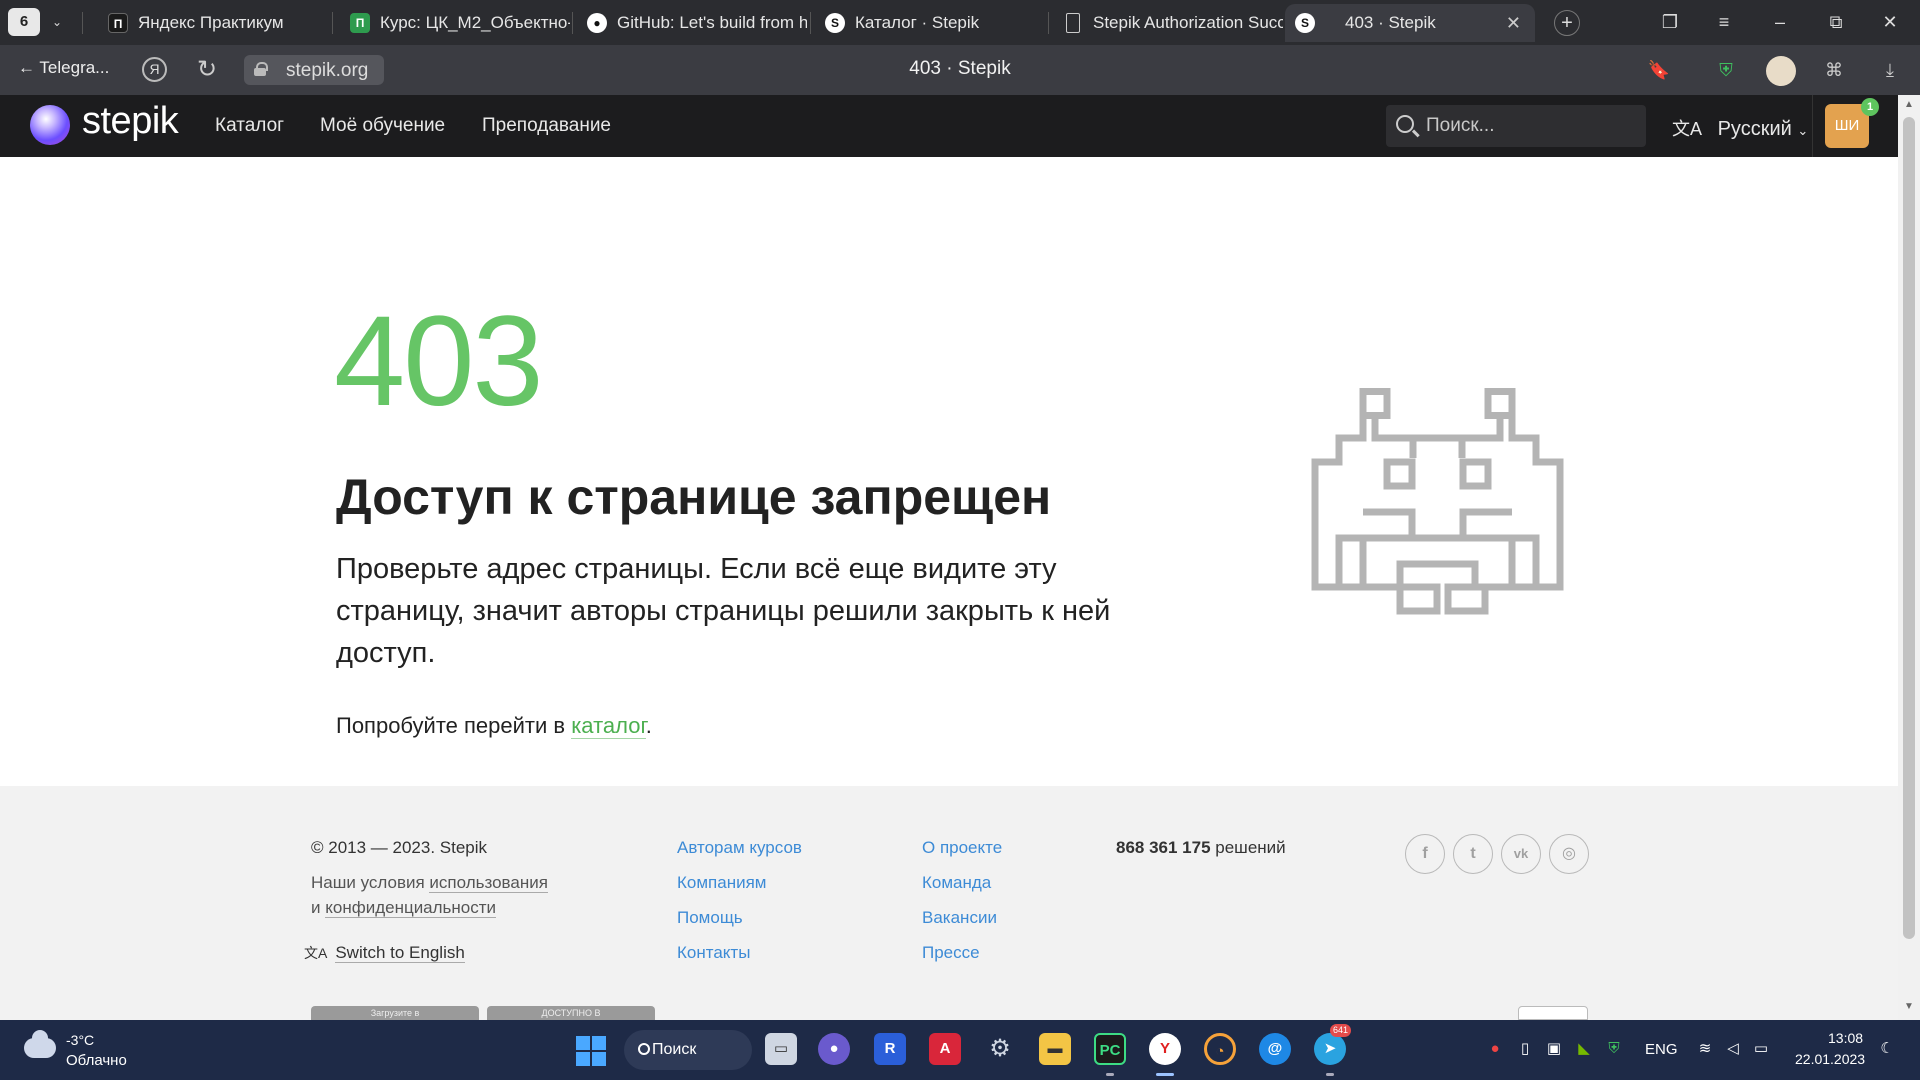 This screenshot has width=1920, height=1080. Describe the element at coordinates (80, 1040) in the screenshot. I see `weather-temperature: -3°C` at that location.